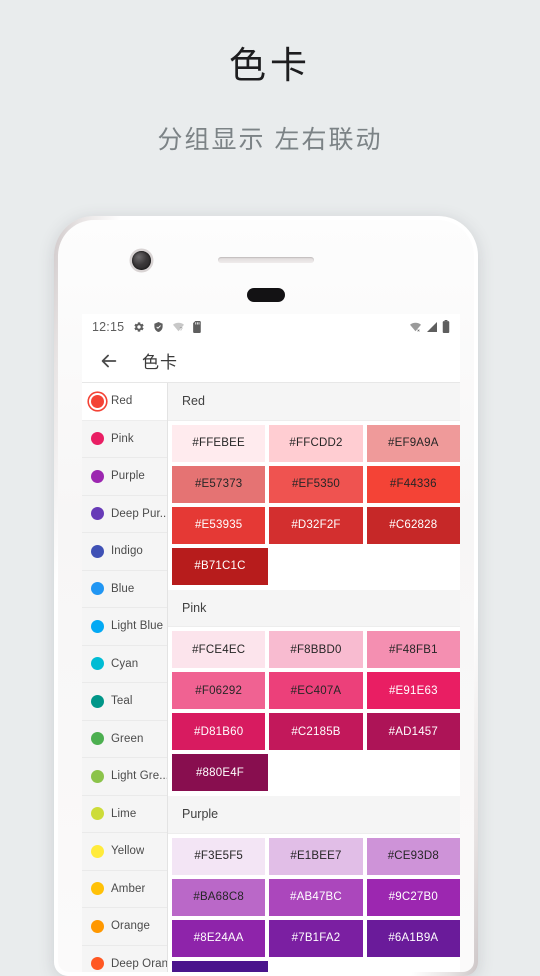 The image size is (540, 976). What do you see at coordinates (220, 966) in the screenshot?
I see `color-swatch: #4A148C` at bounding box center [220, 966].